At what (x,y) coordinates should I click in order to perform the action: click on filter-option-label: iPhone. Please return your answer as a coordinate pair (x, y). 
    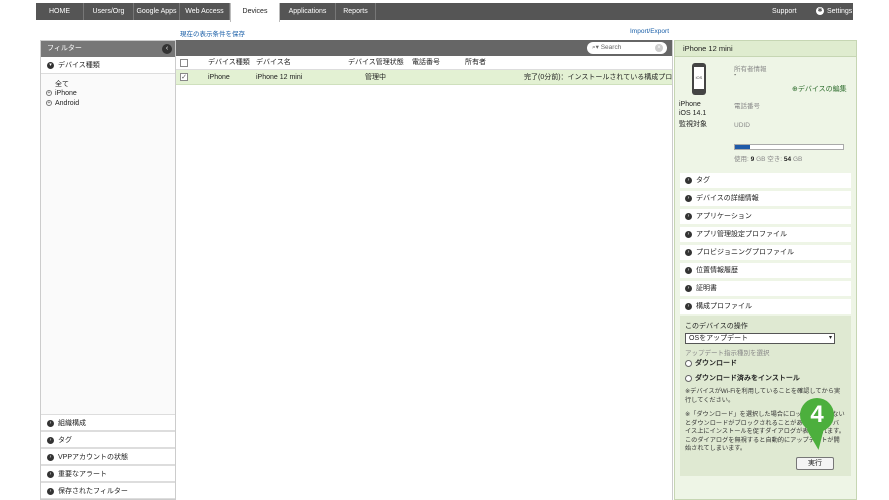
    Looking at the image, I should click on (66, 93).